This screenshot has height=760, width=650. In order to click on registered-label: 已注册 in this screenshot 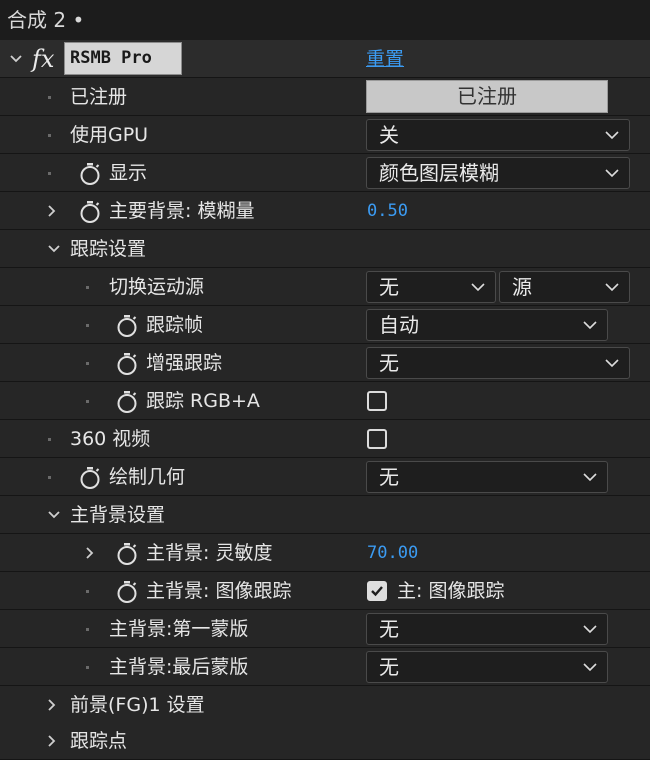, I will do `click(99, 97)`.